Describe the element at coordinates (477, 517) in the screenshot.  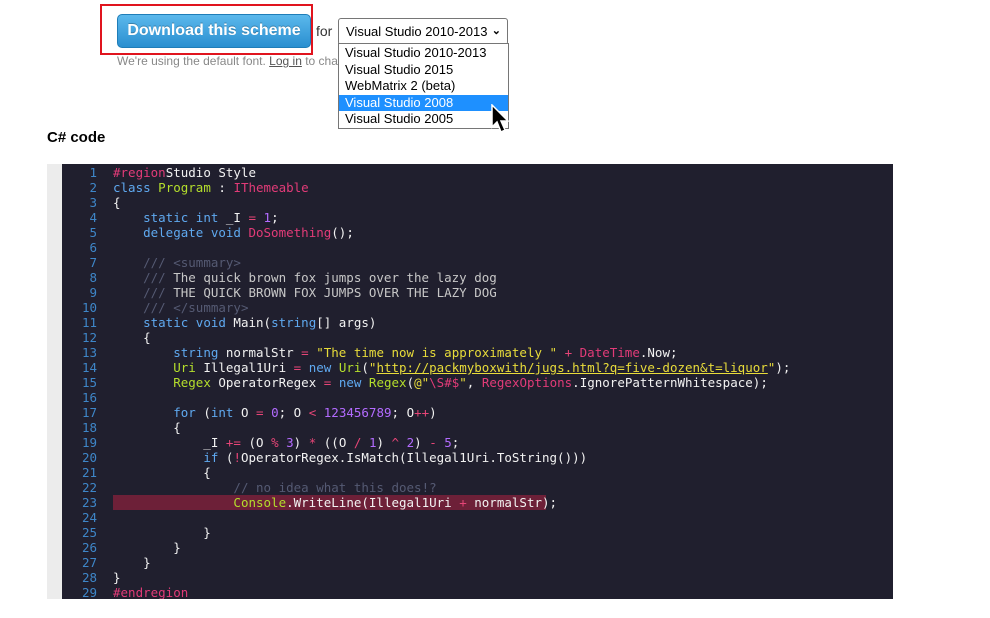
I see `code-line: 24` at that location.